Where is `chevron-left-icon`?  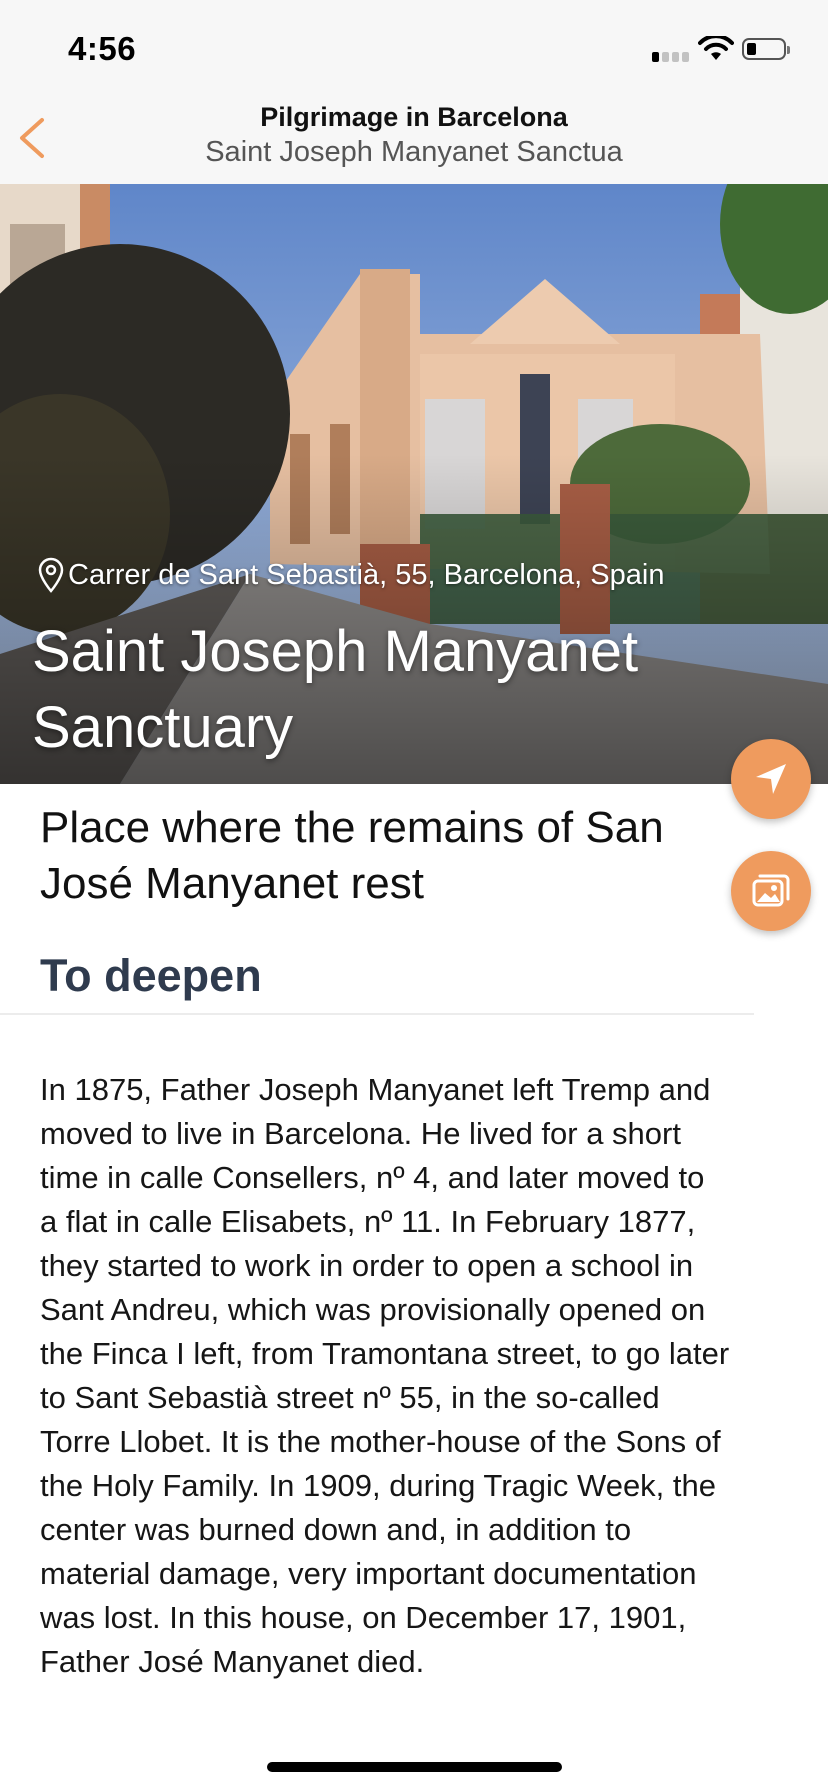
chevron-left-icon is located at coordinates (32, 138).